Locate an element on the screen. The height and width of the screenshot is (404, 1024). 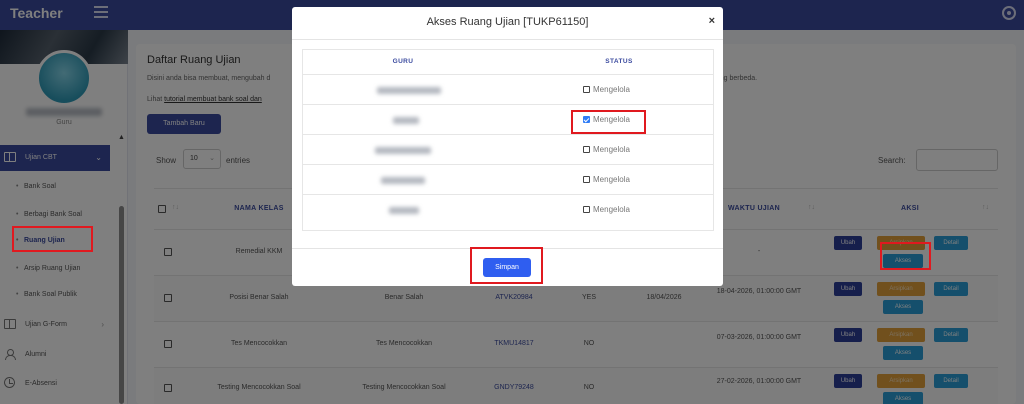
column-header-status: STATUS is located at coordinates (619, 61).